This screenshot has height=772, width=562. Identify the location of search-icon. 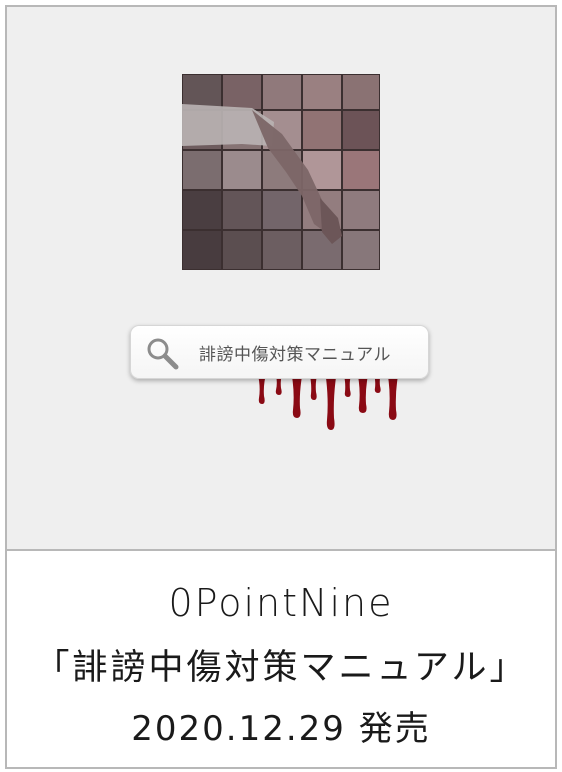
(163, 354).